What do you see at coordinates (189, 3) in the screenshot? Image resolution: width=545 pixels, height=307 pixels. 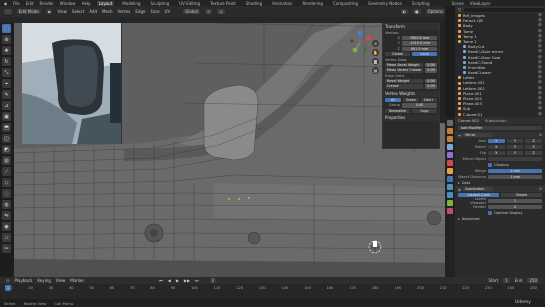 I see `tab-uv-editing: UV Editing` at bounding box center [189, 3].